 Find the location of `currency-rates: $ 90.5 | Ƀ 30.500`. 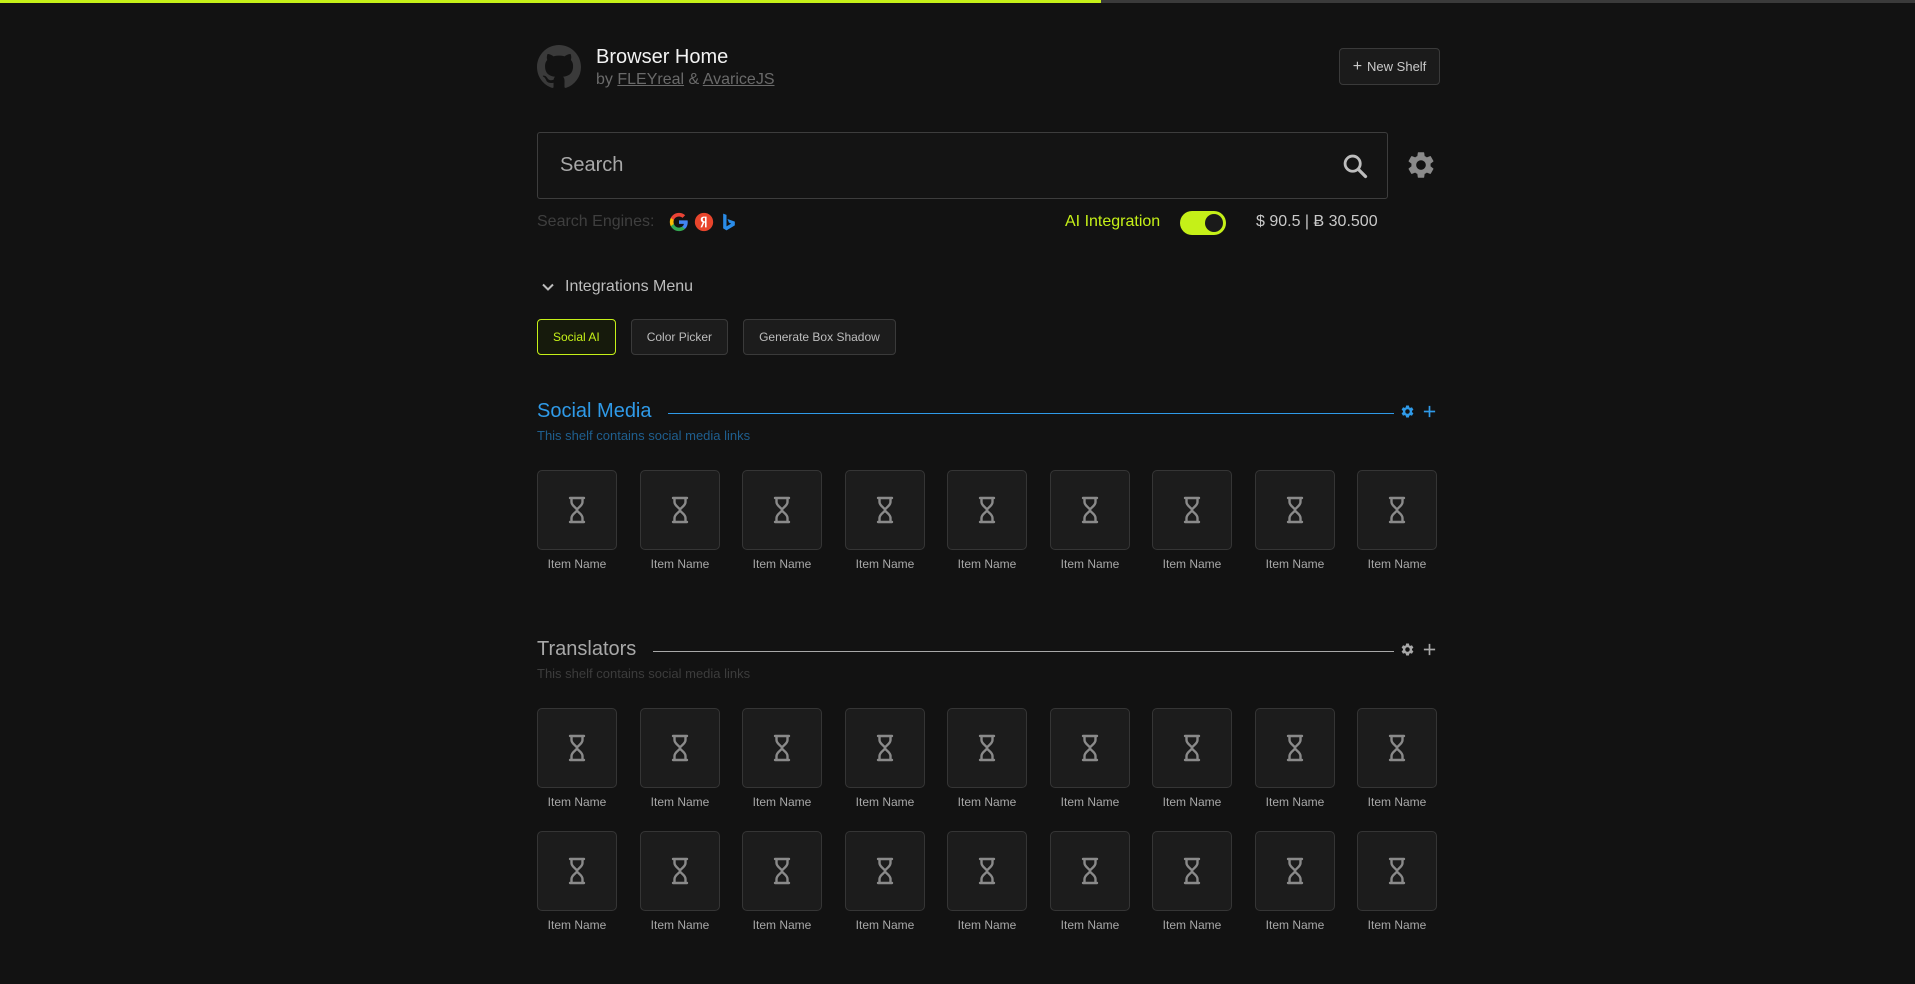

currency-rates: $ 90.5 | Ƀ 30.500 is located at coordinates (1317, 221).